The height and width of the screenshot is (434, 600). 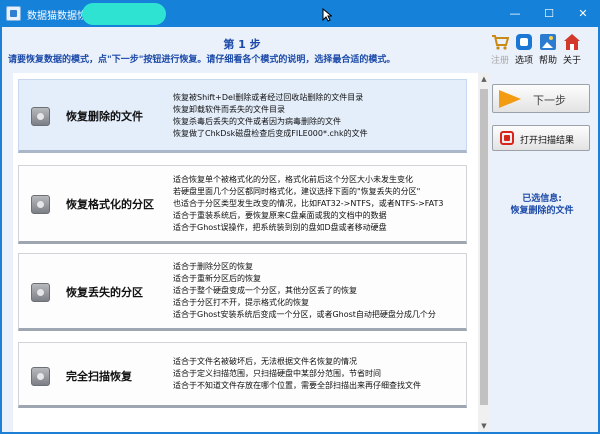 I want to click on mode-title: 恢复丢失的分区, so click(x=104, y=292).